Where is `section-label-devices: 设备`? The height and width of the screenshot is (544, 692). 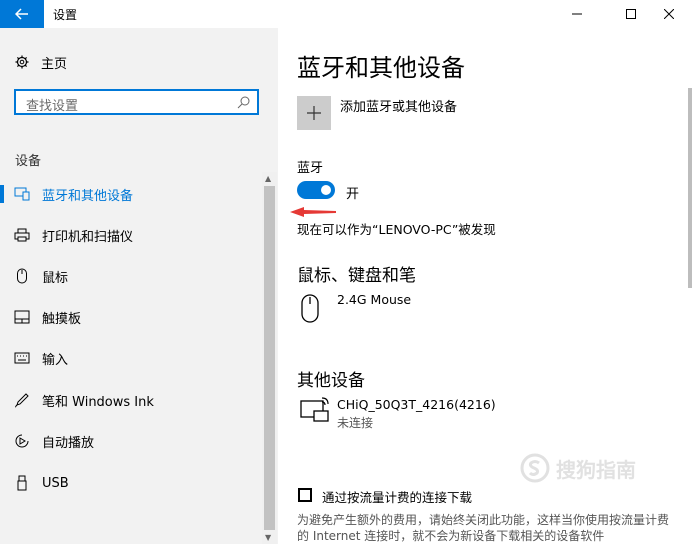
section-label-devices: 设备 is located at coordinates (28, 161).